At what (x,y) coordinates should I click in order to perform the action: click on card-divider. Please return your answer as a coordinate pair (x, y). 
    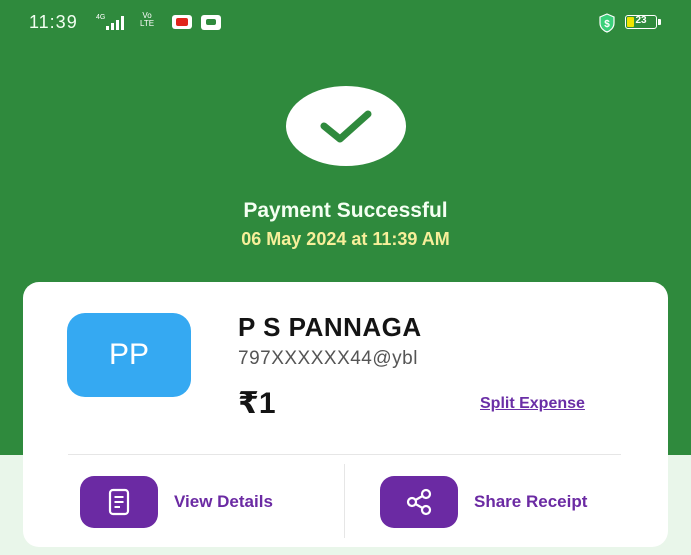
    Looking at the image, I should click on (344, 454).